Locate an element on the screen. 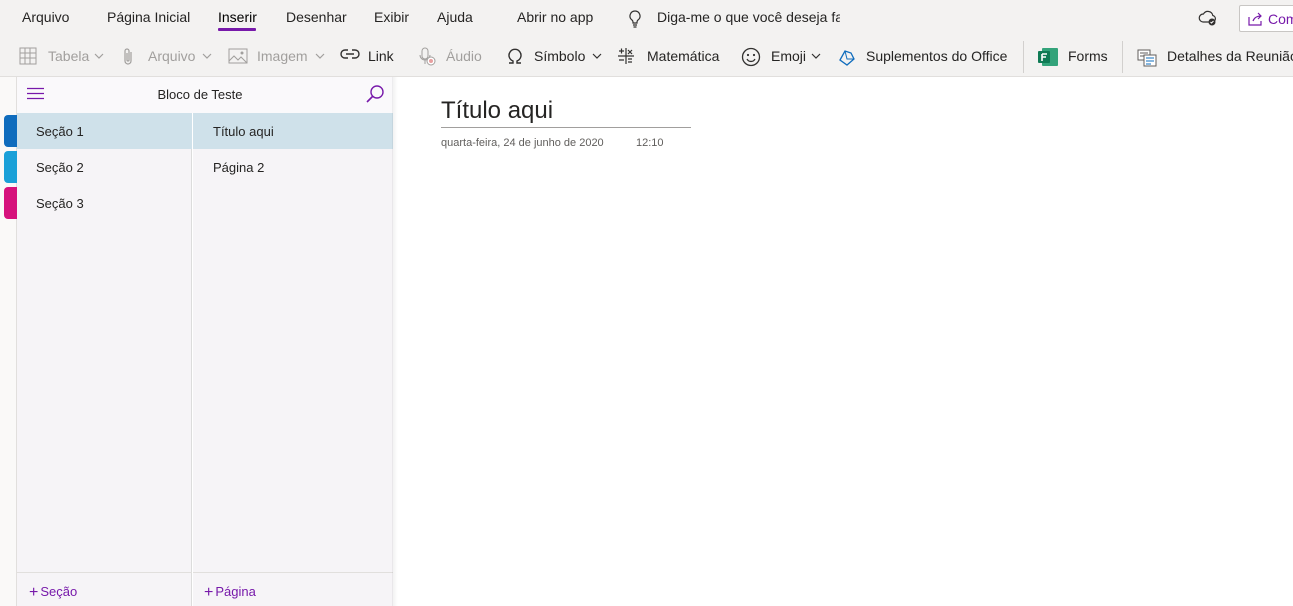  notebook-header: Bloco de Teste is located at coordinates (205, 95).